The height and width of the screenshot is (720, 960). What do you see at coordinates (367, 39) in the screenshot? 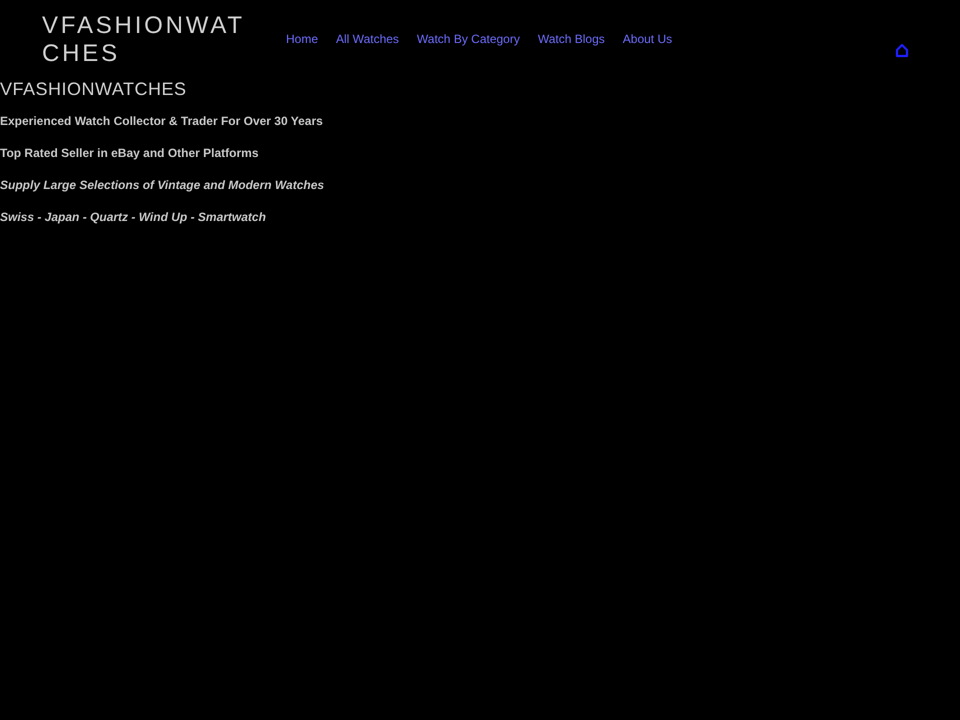
I see `nav-link: All Watches` at bounding box center [367, 39].